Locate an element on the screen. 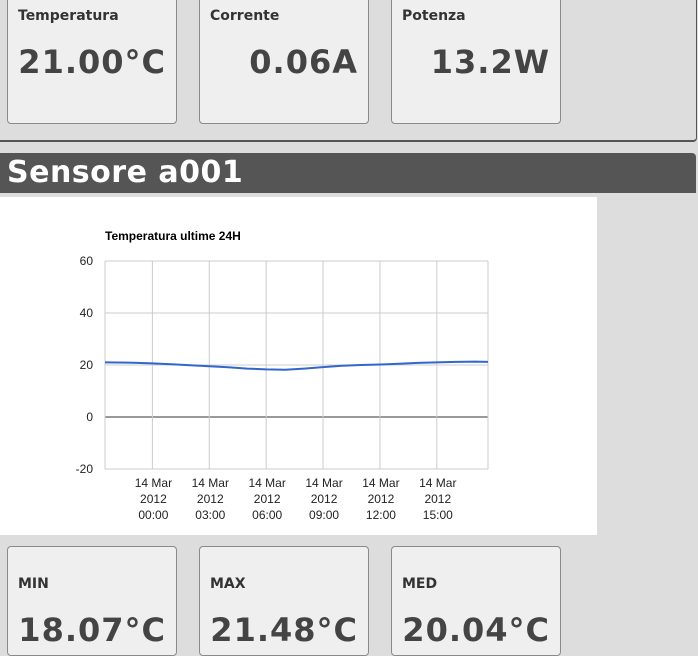 This screenshot has height=656, width=698. y-tick-label: 20 is located at coordinates (87, 365).